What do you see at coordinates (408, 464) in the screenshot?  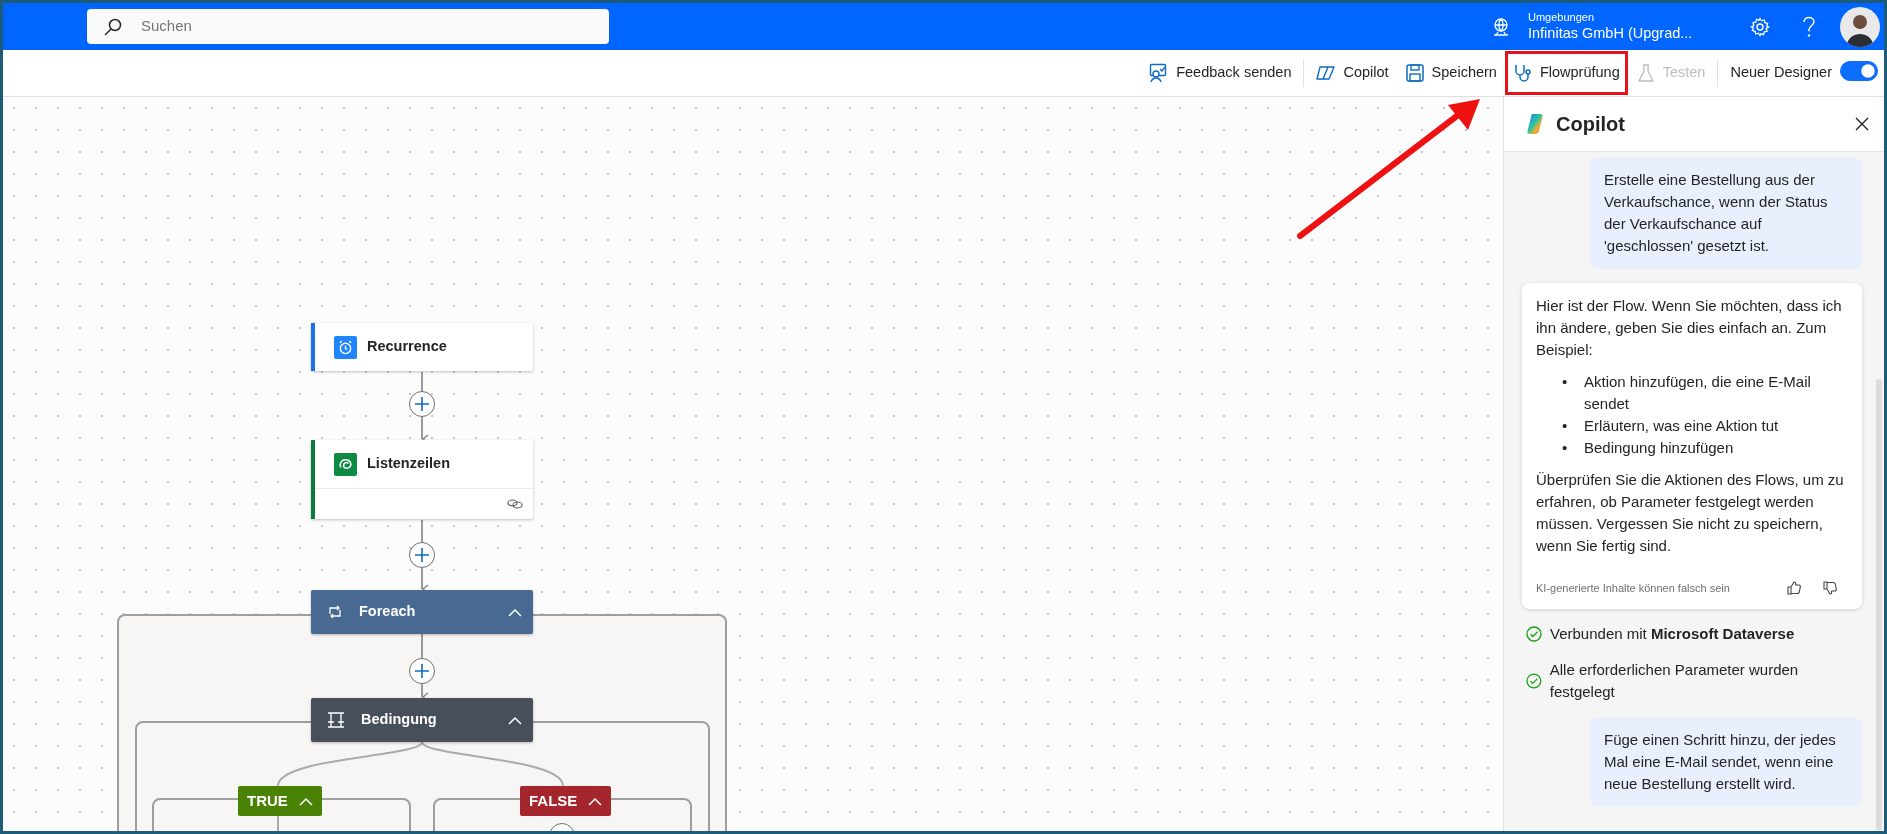 I see `action-title: Listenzeilen` at bounding box center [408, 464].